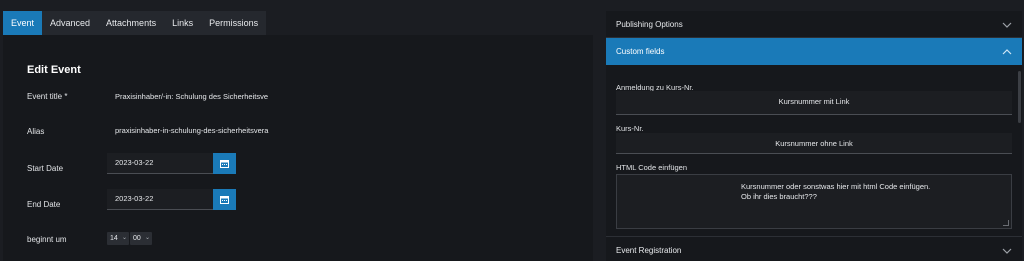 Image resolution: width=1024 pixels, height=261 pixels. I want to click on chevron-up-icon, so click(1007, 52).